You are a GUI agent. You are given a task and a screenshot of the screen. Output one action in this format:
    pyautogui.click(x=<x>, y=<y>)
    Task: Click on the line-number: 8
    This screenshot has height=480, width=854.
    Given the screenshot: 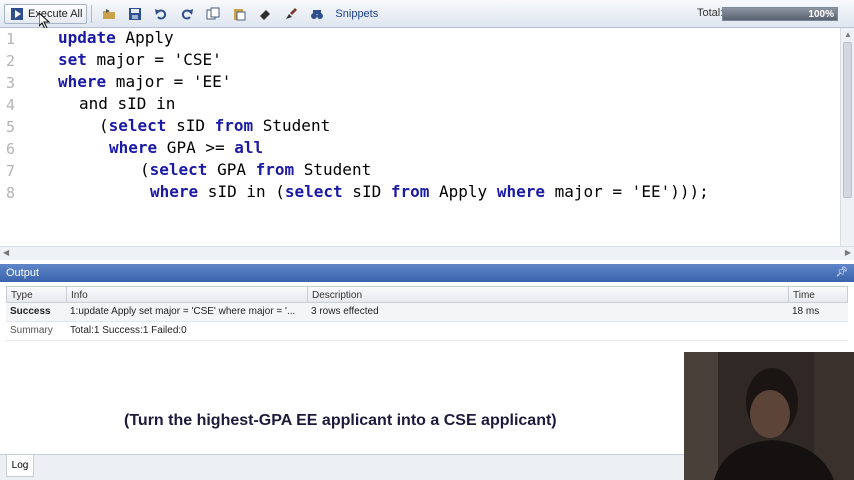 What is the action you would take?
    pyautogui.click(x=11, y=193)
    